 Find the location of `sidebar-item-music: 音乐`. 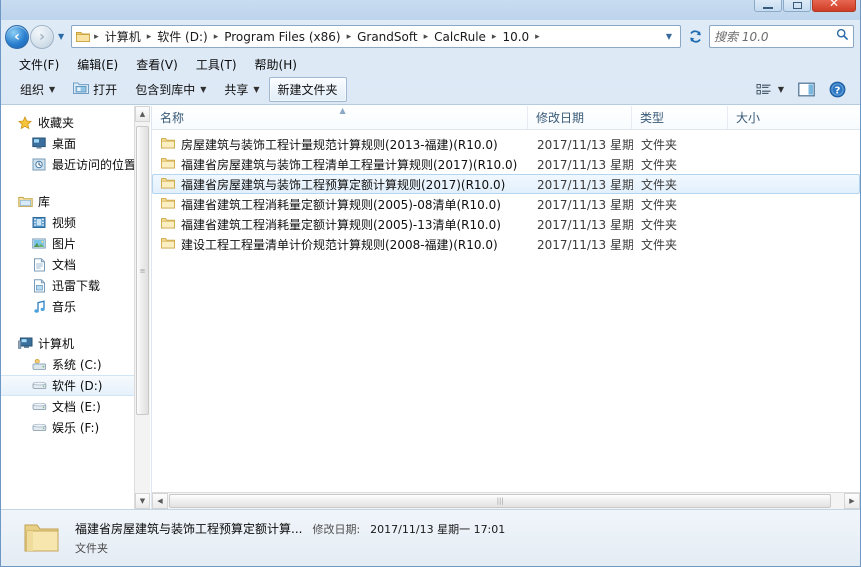

sidebar-item-music: 音乐 is located at coordinates (75, 306).